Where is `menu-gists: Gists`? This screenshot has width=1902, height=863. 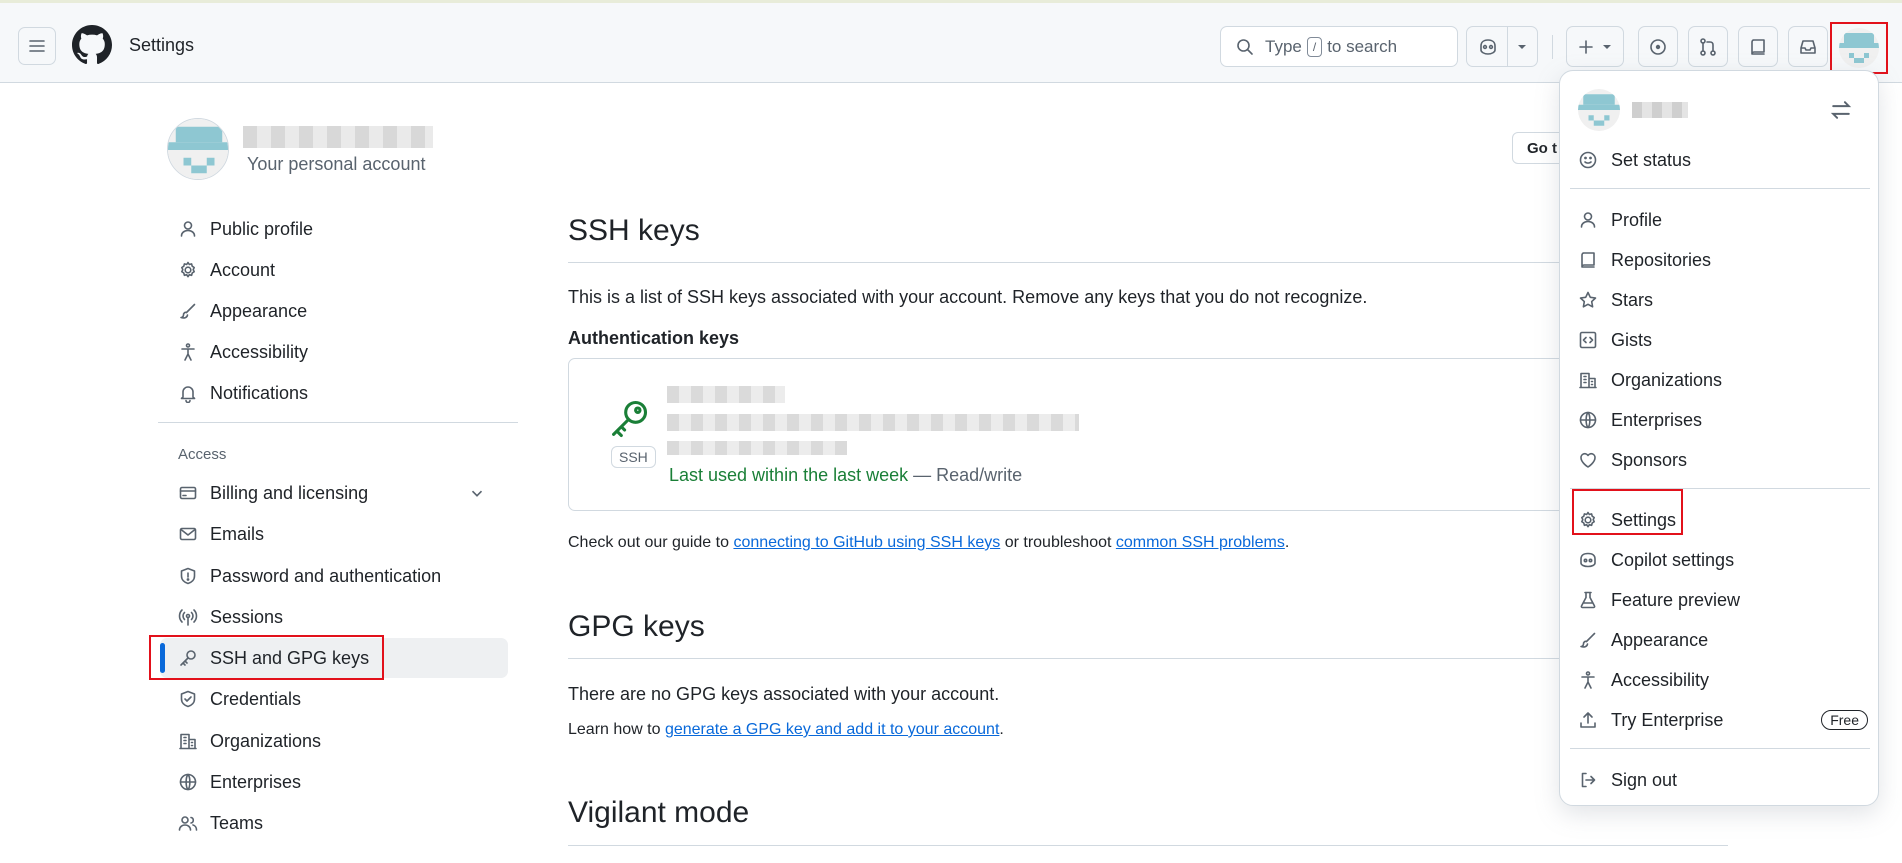 menu-gists: Gists is located at coordinates (1723, 340).